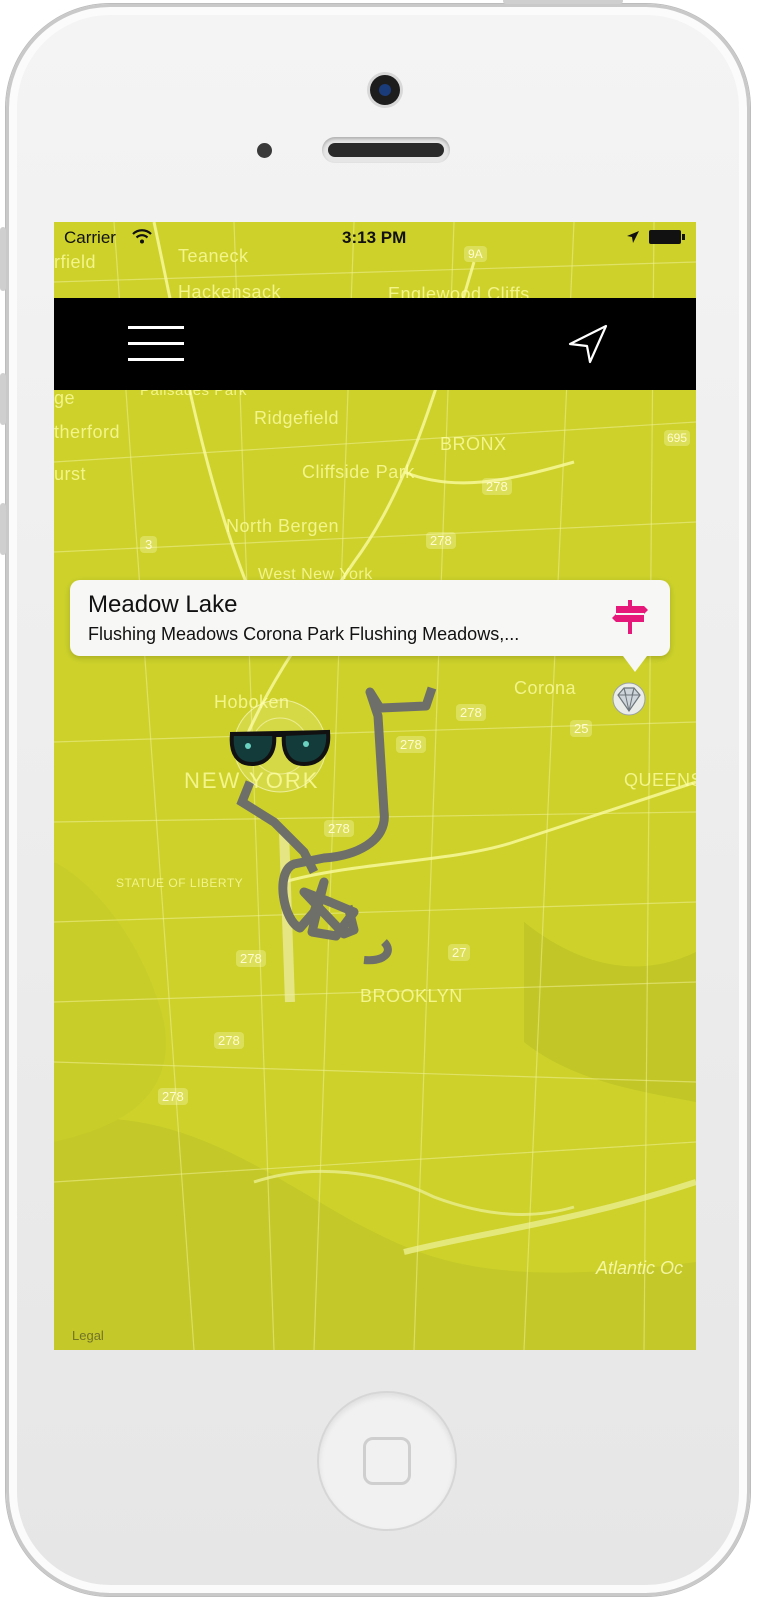 The image size is (766, 1602). Describe the element at coordinates (163, 604) in the screenshot. I see `callout-title: Meadow Lake` at that location.